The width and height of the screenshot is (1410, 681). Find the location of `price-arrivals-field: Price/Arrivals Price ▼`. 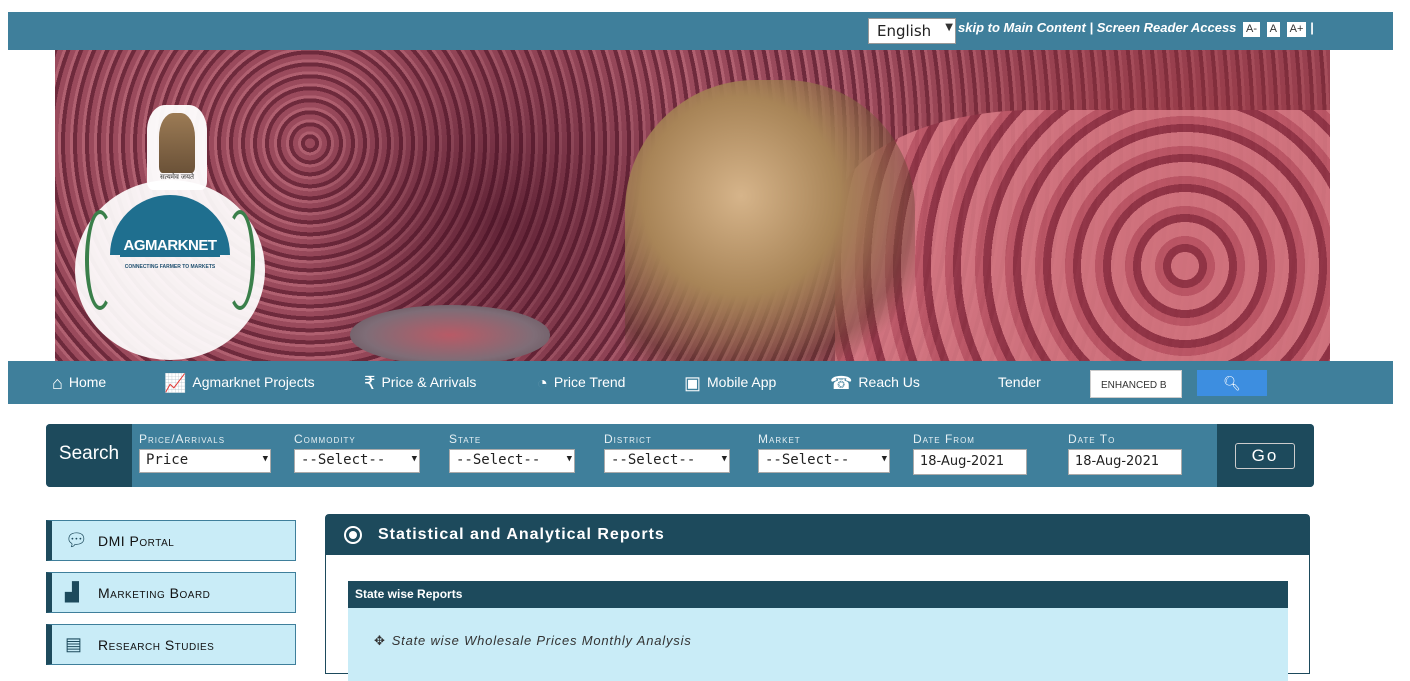

price-arrivals-field: Price/Arrivals Price ▼ is located at coordinates (205, 452).